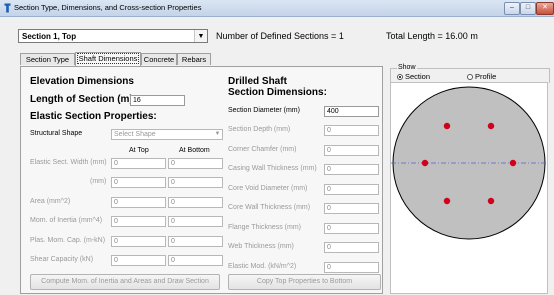 The width and height of the screenshot is (554, 295). Describe the element at coordinates (62, 259) in the screenshot. I see `shear-capacity-label: Shear Capacity (kN)` at that location.